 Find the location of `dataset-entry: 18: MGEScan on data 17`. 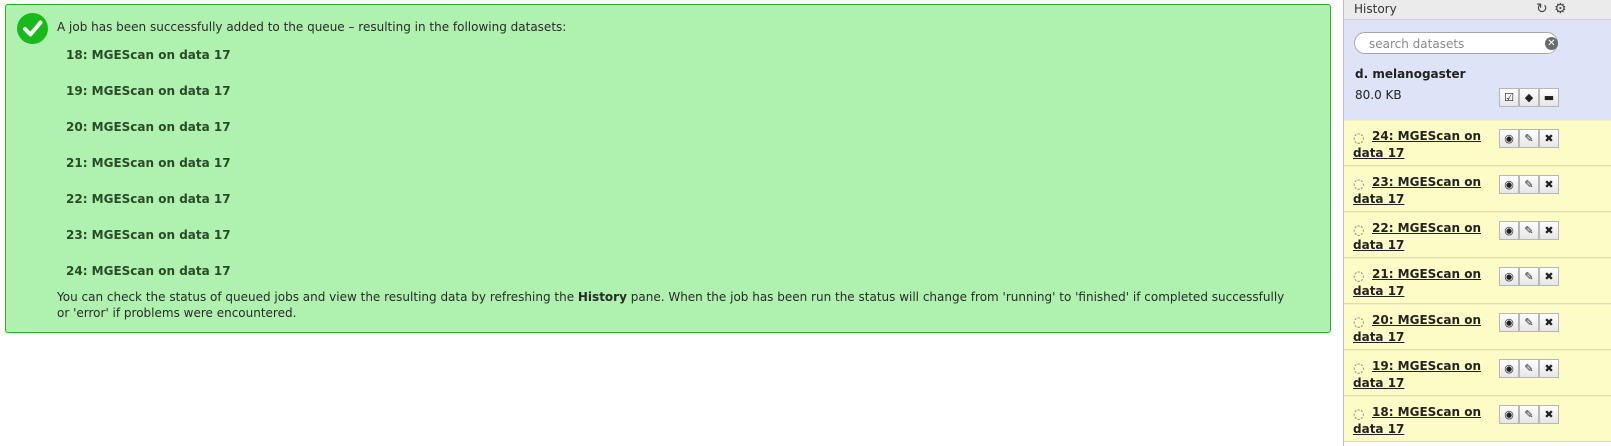

dataset-entry: 18: MGEScan on data 17 is located at coordinates (148, 55).